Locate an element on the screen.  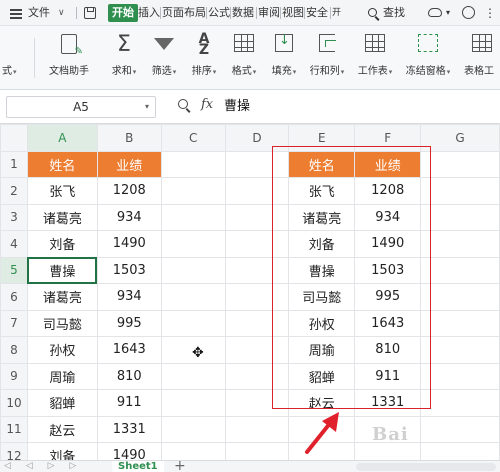
worksheet-button: 工作表▾ is located at coordinates (375, 58).